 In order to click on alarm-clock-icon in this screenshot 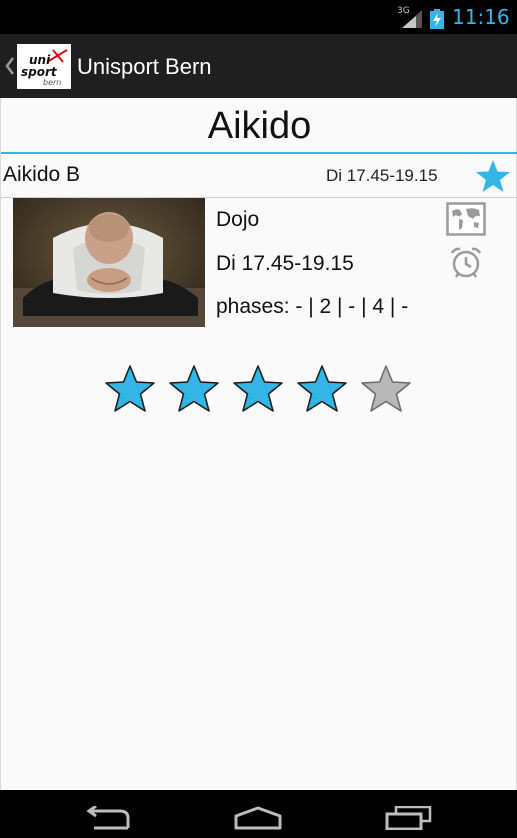, I will do `click(466, 262)`.